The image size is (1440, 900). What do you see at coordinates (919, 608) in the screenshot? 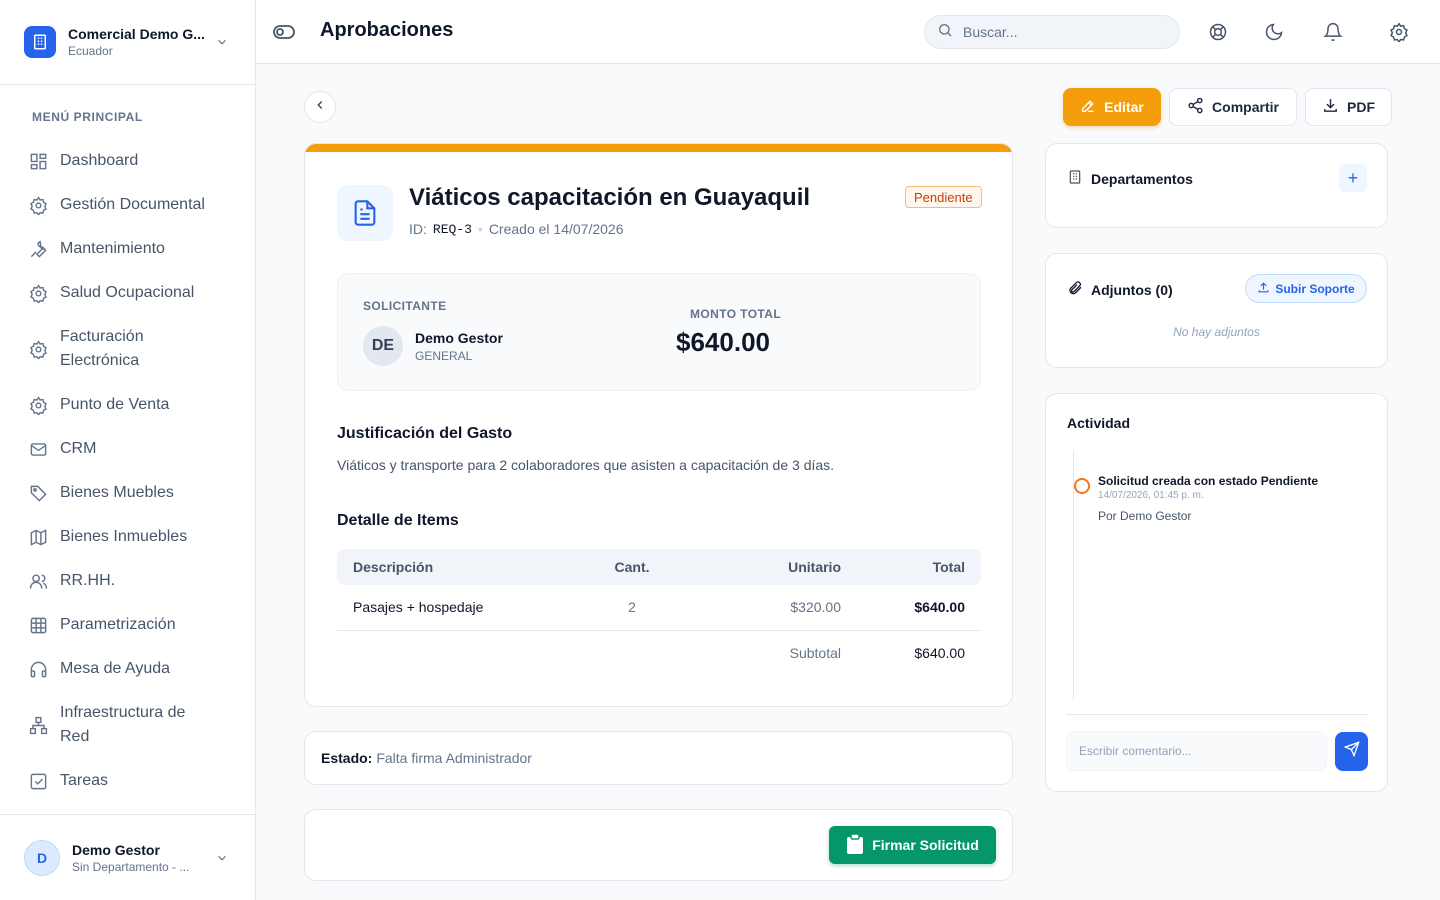
I see `item-total: $640.00` at bounding box center [919, 608].